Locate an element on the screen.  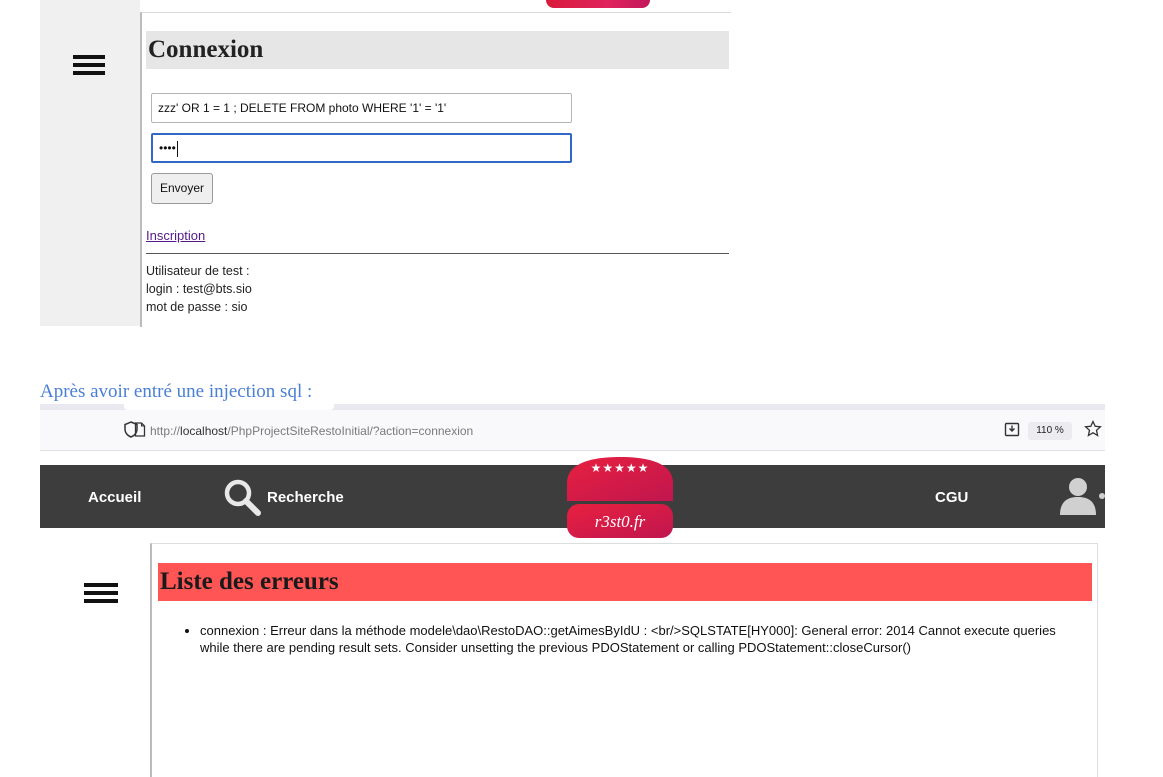
logo-text: r3st0.fr is located at coordinates (620, 521).